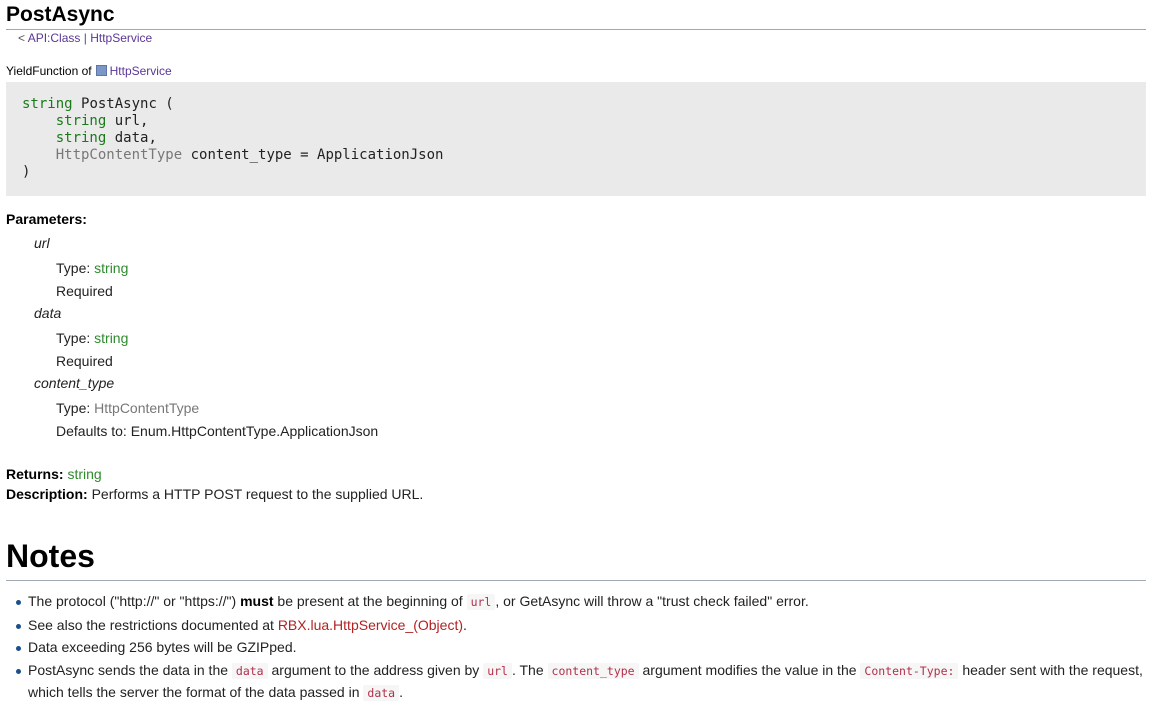 This screenshot has width=1153, height=723. What do you see at coordinates (257, 601) in the screenshot?
I see `note-emphasis: must` at bounding box center [257, 601].